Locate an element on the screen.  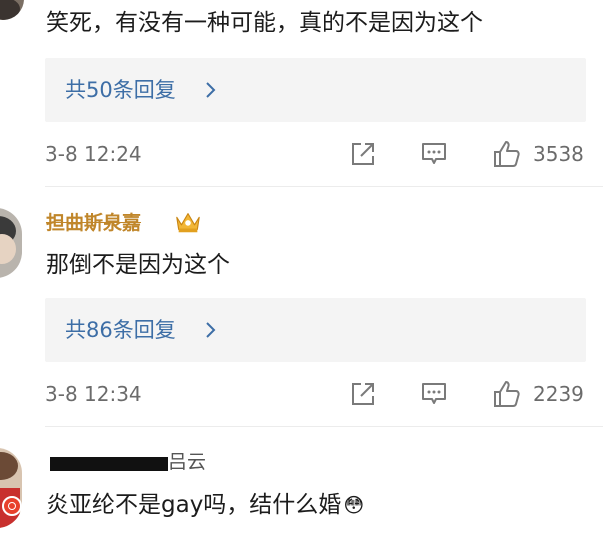
replies-button: 共86条回复 is located at coordinates (315, 330).